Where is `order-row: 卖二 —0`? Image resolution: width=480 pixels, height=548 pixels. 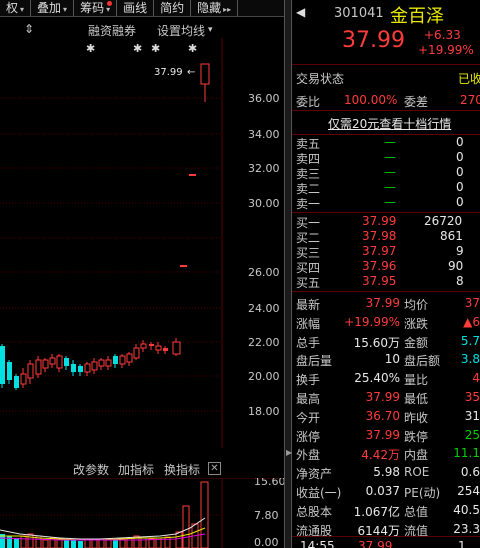 order-row: 卖二 —0 is located at coordinates (386, 188).